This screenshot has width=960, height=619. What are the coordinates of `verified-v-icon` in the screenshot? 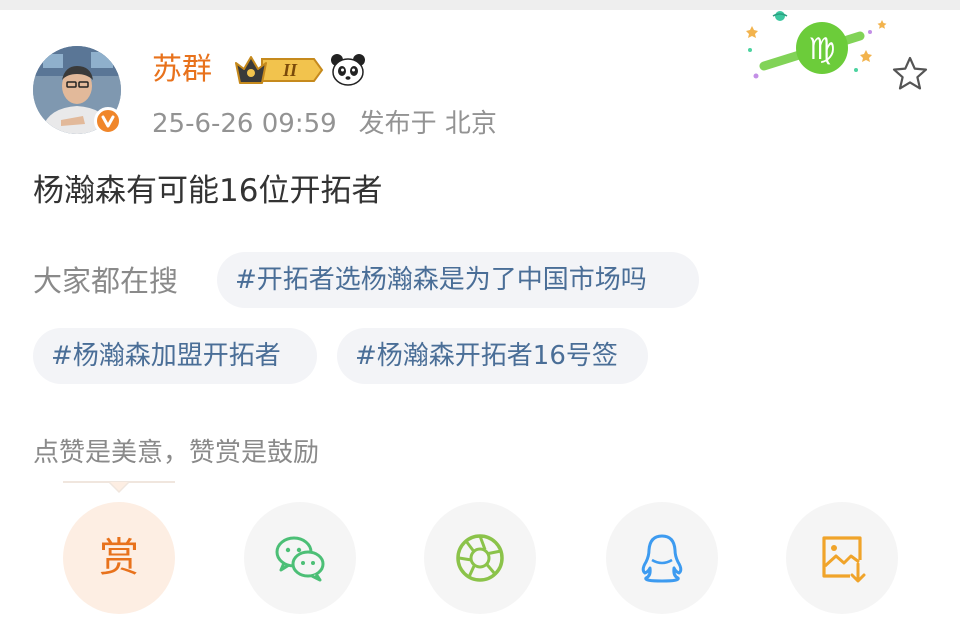 It's located at (108, 121).